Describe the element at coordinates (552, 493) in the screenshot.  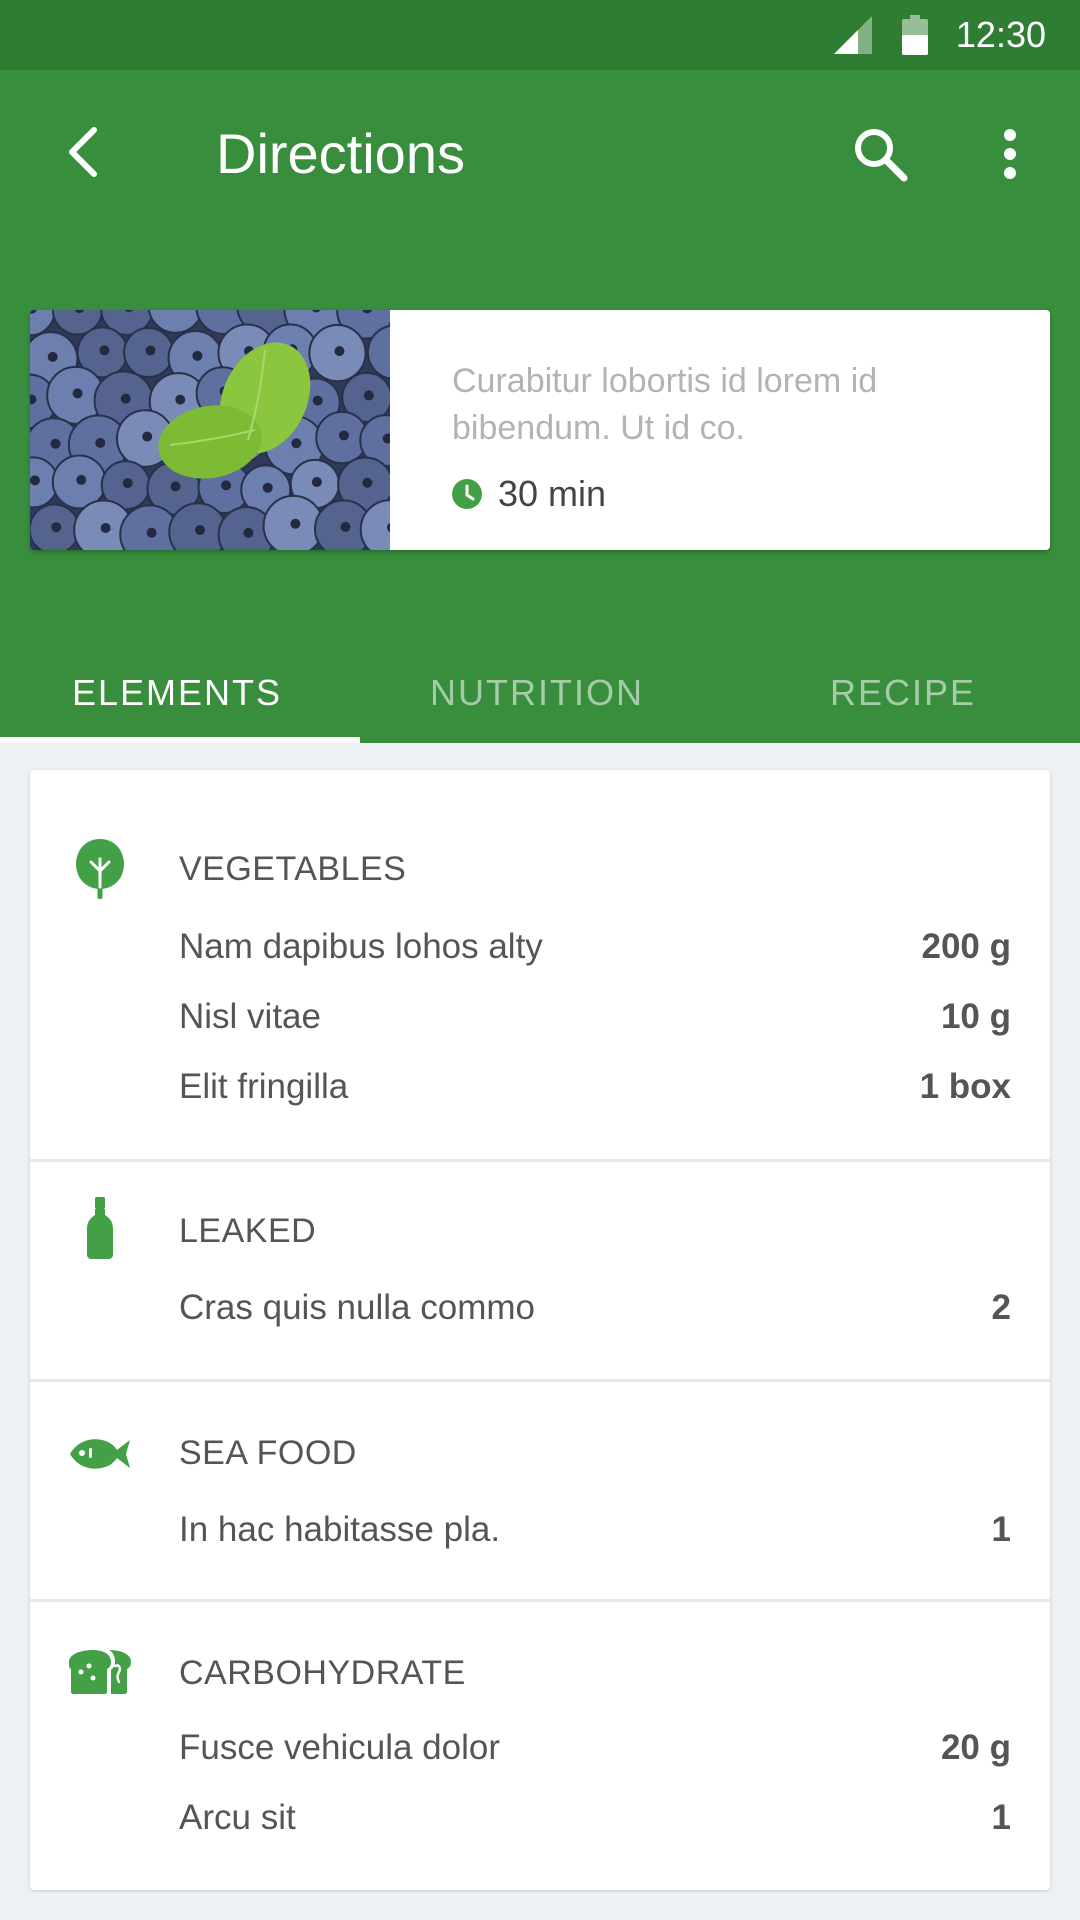
I see `recipe-time-label: 30 min` at that location.